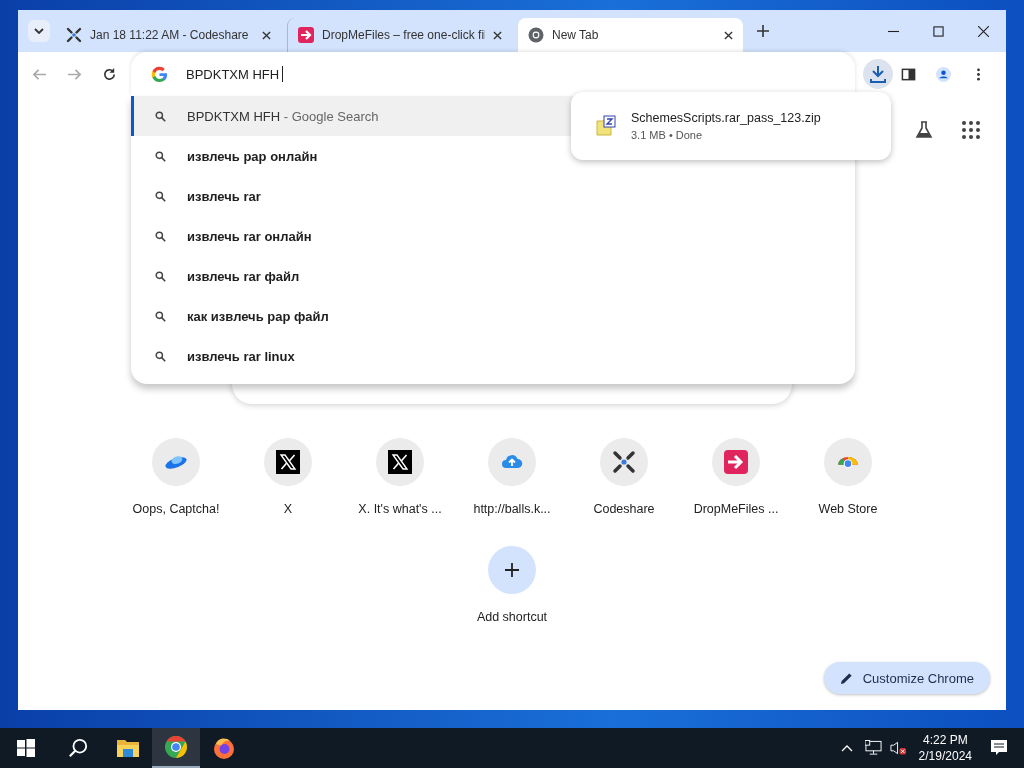 This screenshot has width=1024, height=768. I want to click on tab-title: DropMeFiles – free one-click fil, so click(403, 35).